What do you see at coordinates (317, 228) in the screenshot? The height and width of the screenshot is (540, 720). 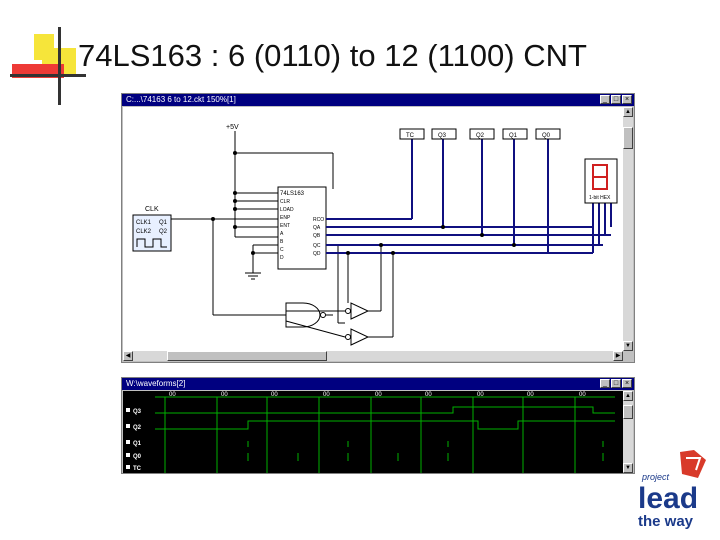 I see `chip-pin-qa: QA` at bounding box center [317, 228].